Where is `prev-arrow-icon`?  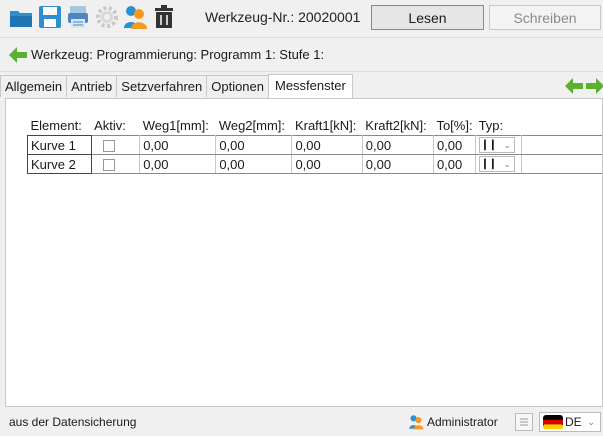 prev-arrow-icon is located at coordinates (574, 86).